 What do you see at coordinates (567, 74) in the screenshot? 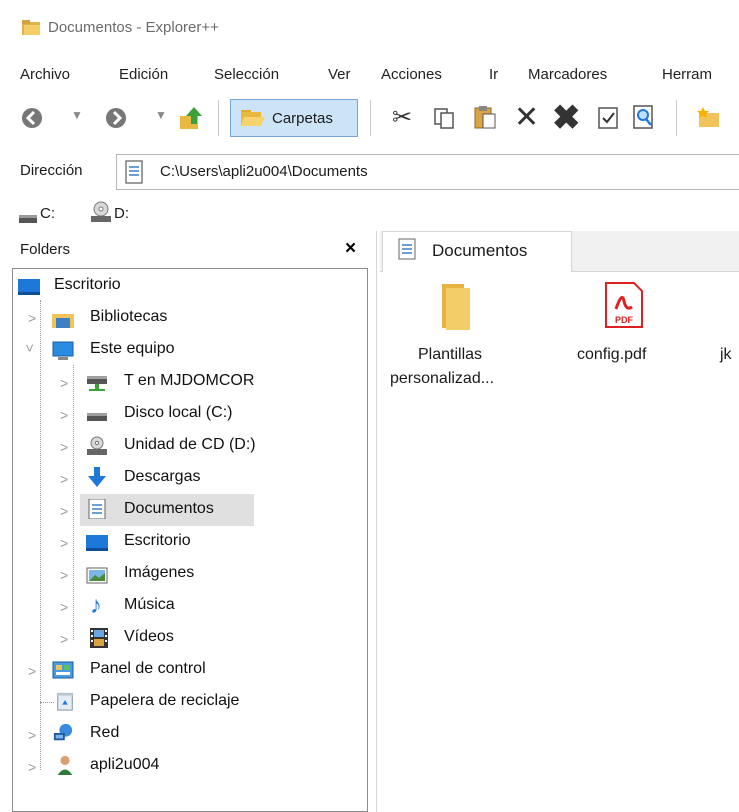
I see `menu-marcadores: Marcadores` at bounding box center [567, 74].